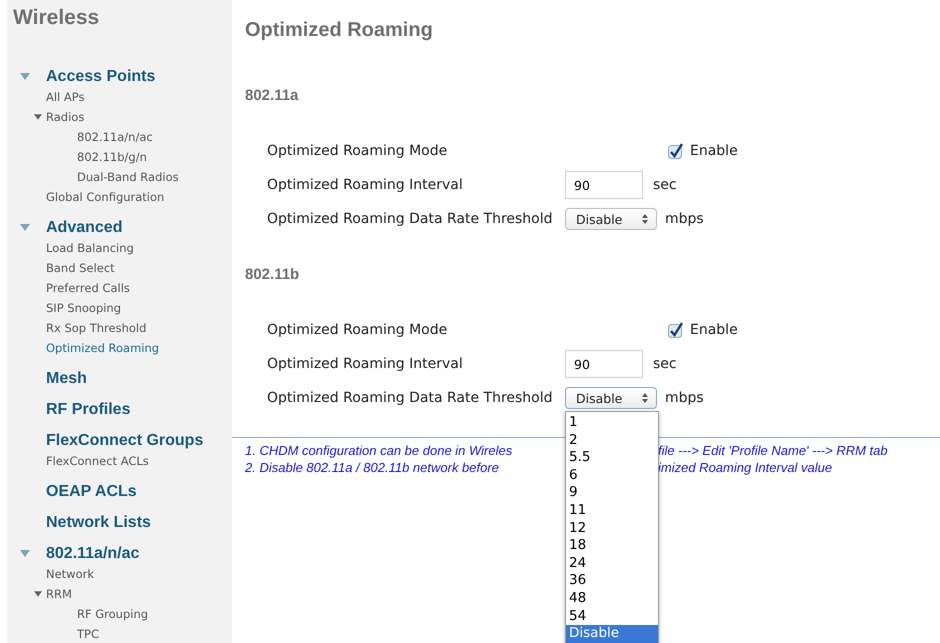 The height and width of the screenshot is (643, 940). I want to click on nav-link: Band Select, so click(119, 268).